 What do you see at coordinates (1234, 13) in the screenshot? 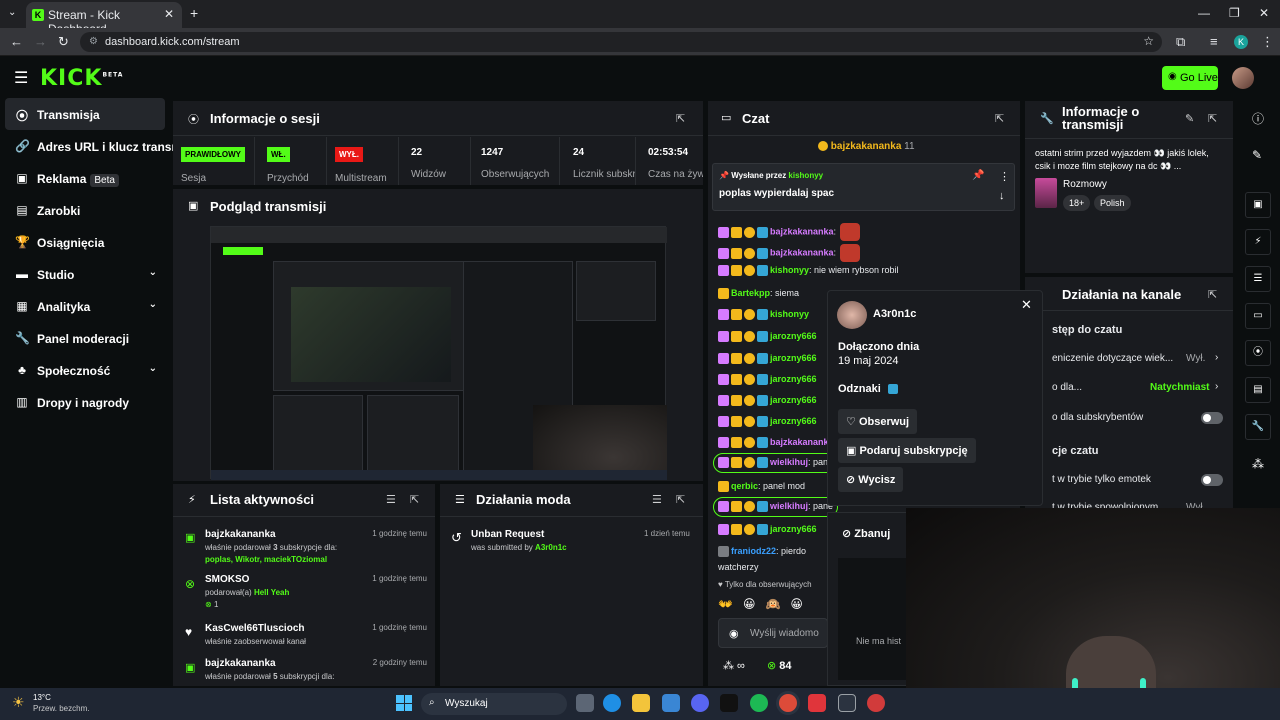
I see `maximize-icon: ❐` at bounding box center [1234, 13].